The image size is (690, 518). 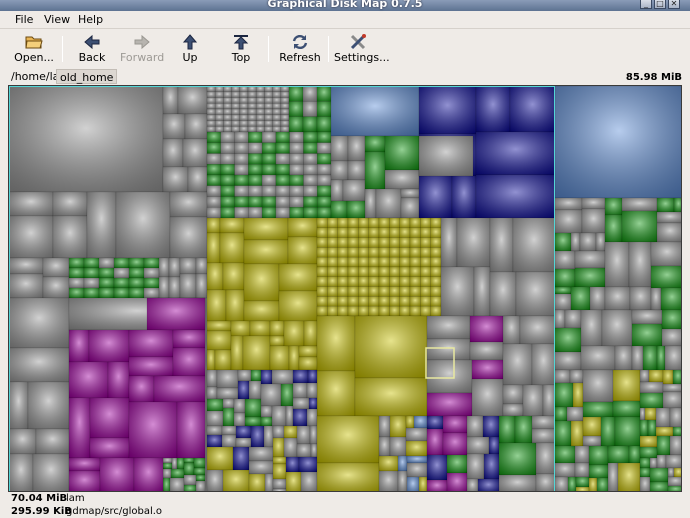 I want to click on back-button: Back, so click(x=92, y=49).